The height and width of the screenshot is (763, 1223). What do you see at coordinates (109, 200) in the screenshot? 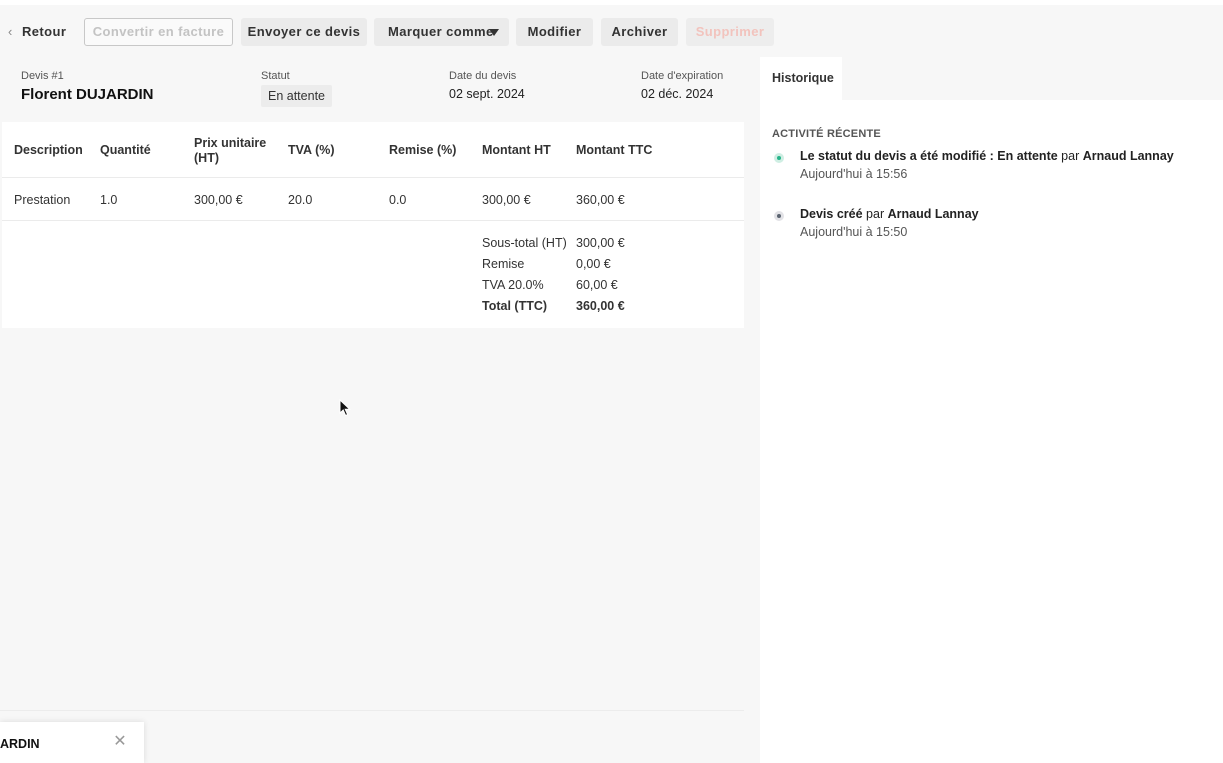
I see `row-quantity: 1.0` at bounding box center [109, 200].